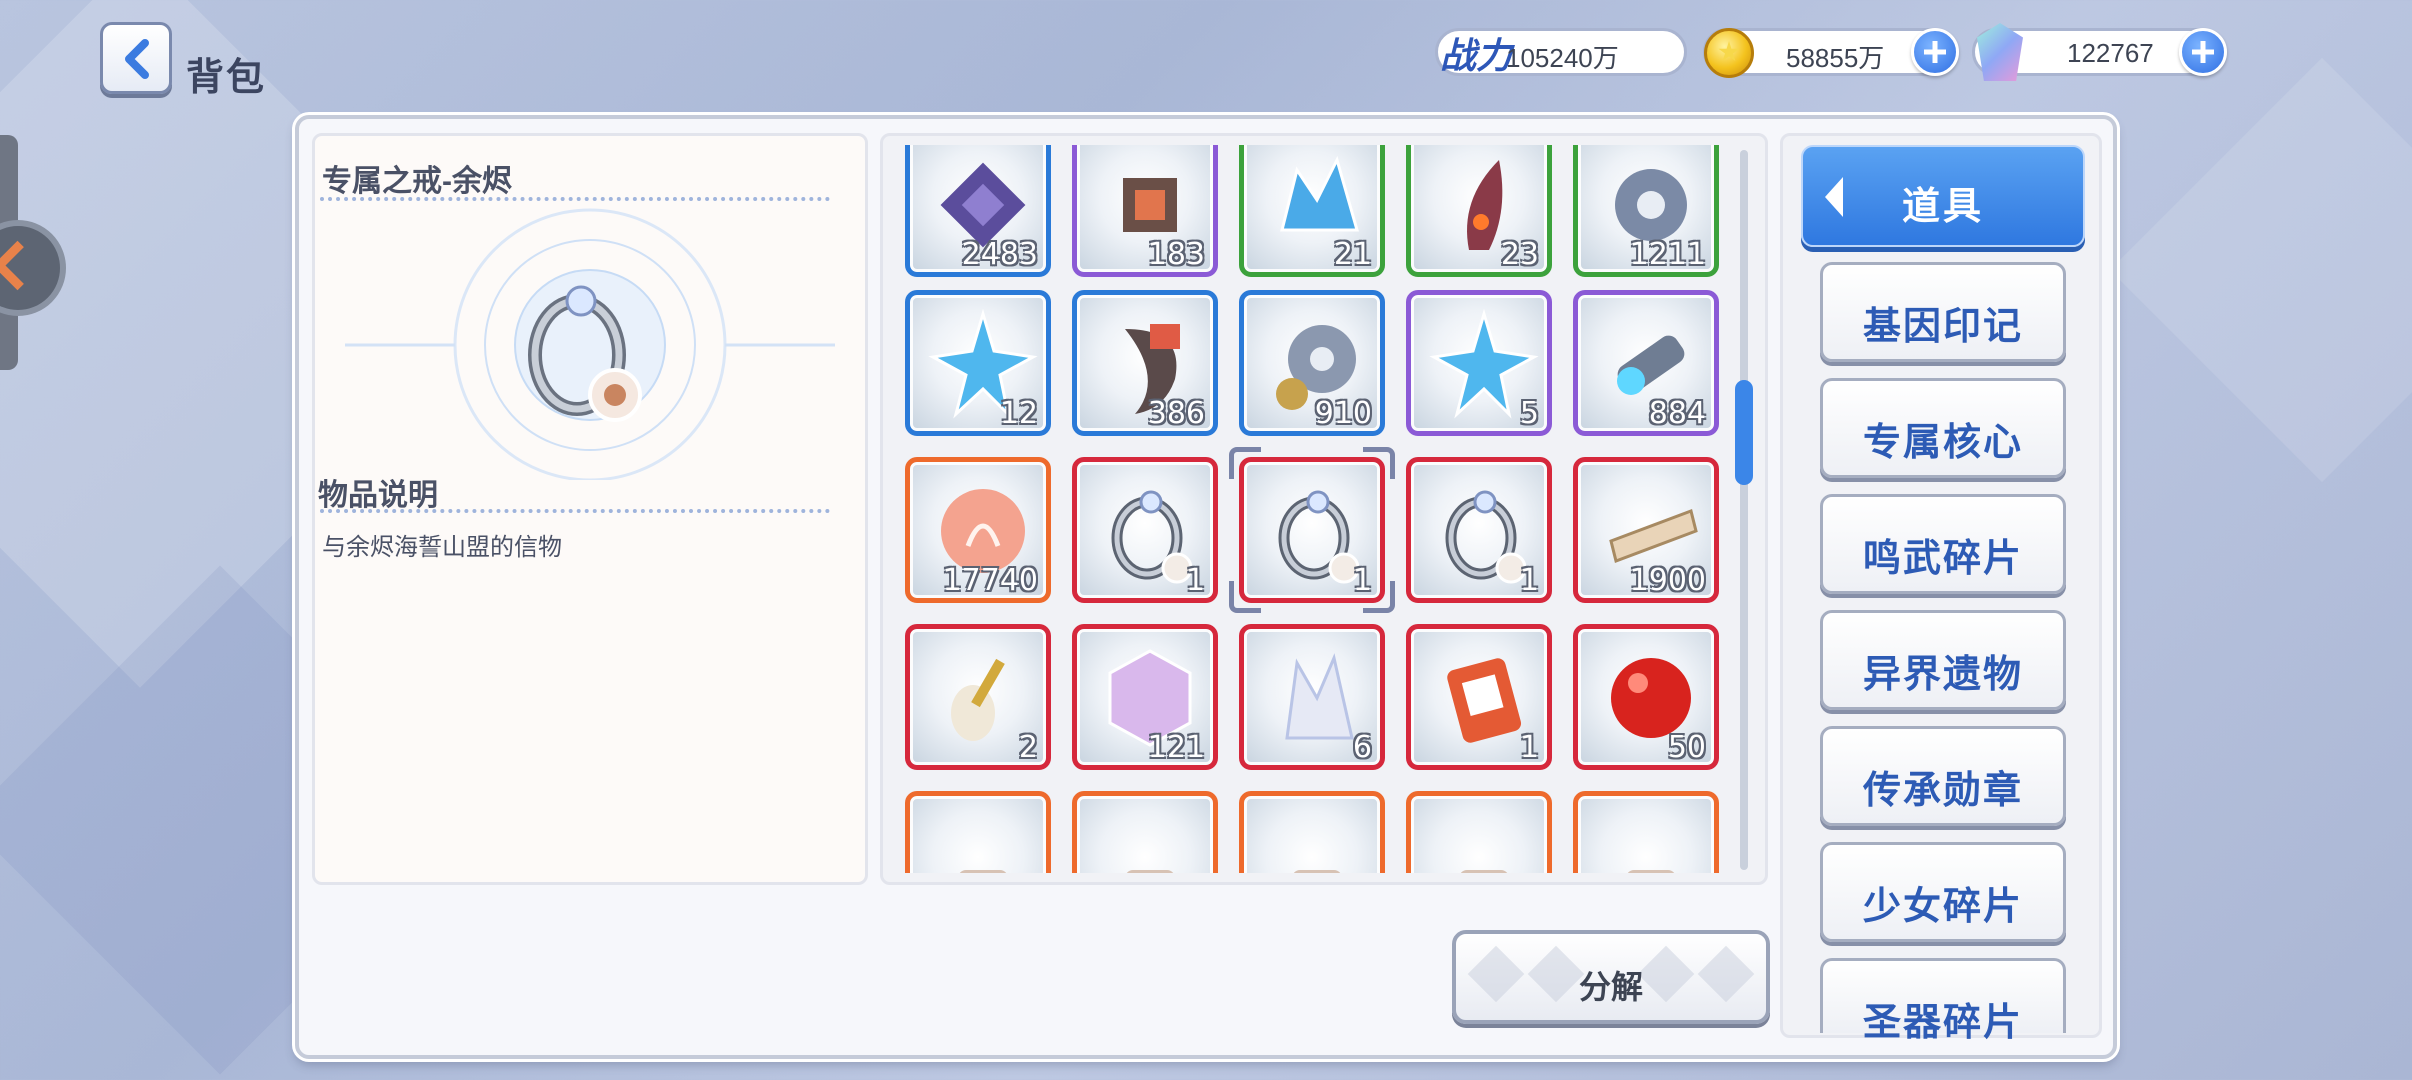 This screenshot has height=1080, width=2412. Describe the element at coordinates (2203, 52) in the screenshot. I see `add-gem-button` at that location.